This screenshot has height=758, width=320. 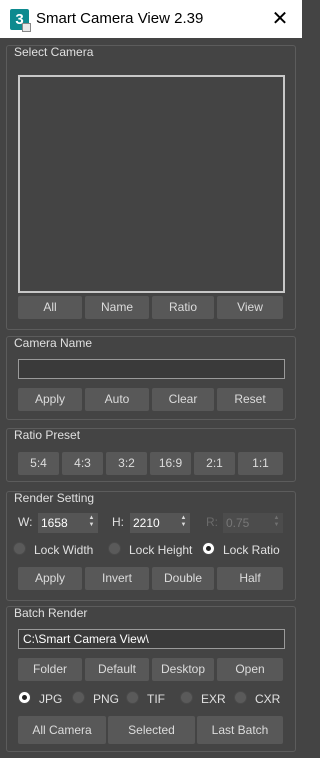 What do you see at coordinates (240, 697) in the screenshot?
I see `format-cxr-radio` at bounding box center [240, 697].